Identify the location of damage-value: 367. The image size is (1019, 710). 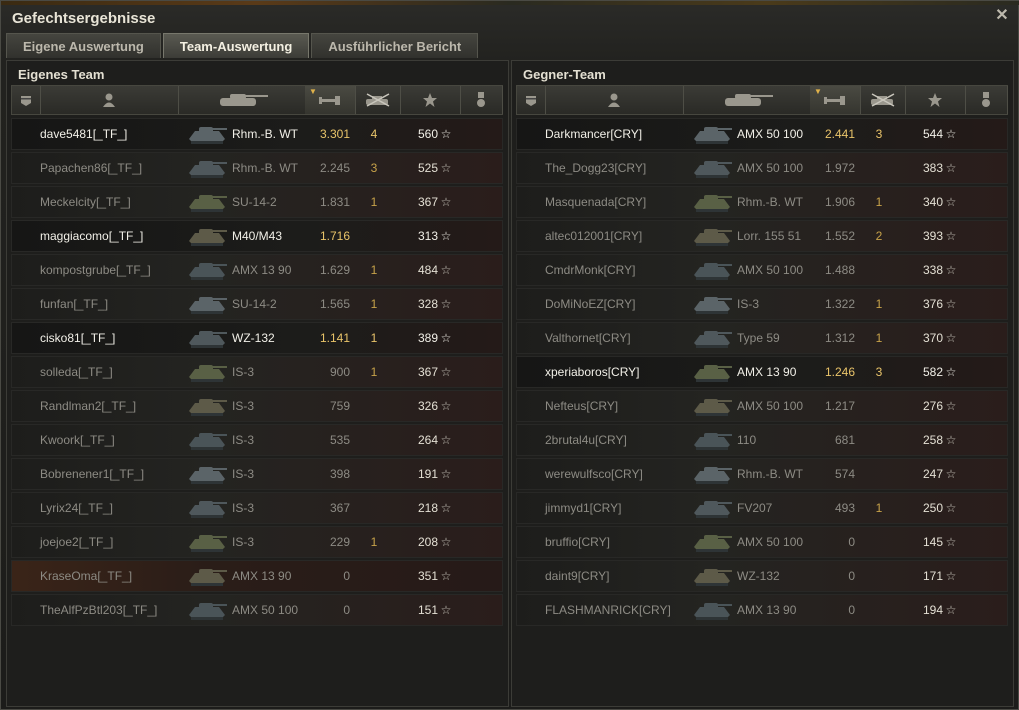
(339, 508).